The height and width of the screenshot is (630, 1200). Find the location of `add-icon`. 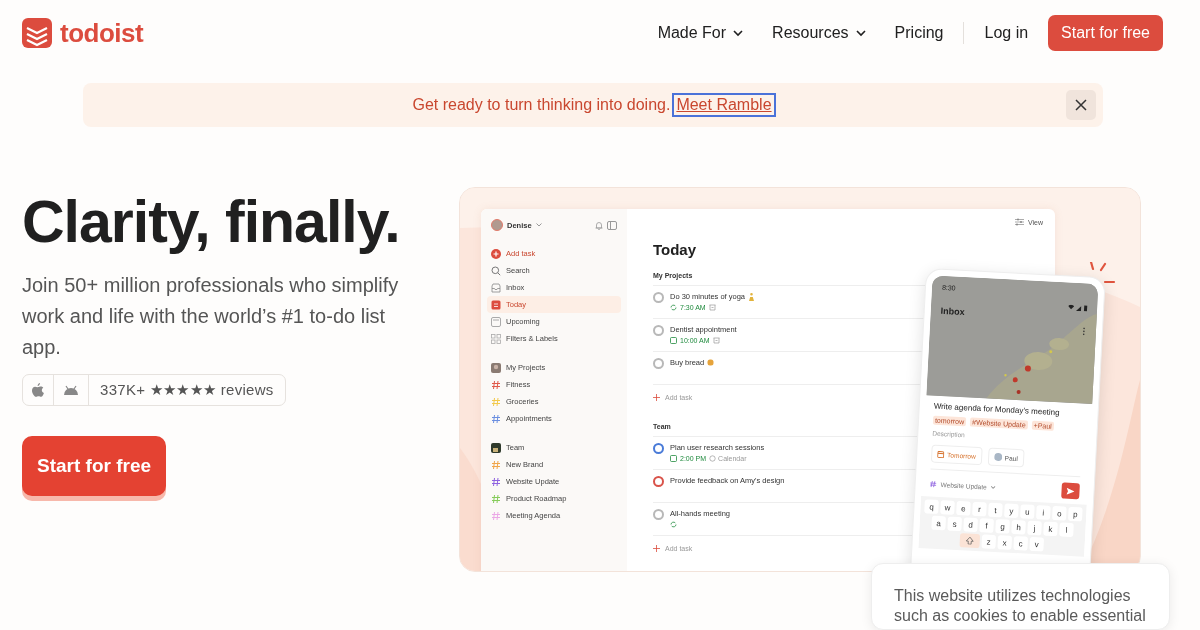

add-icon is located at coordinates (496, 253).